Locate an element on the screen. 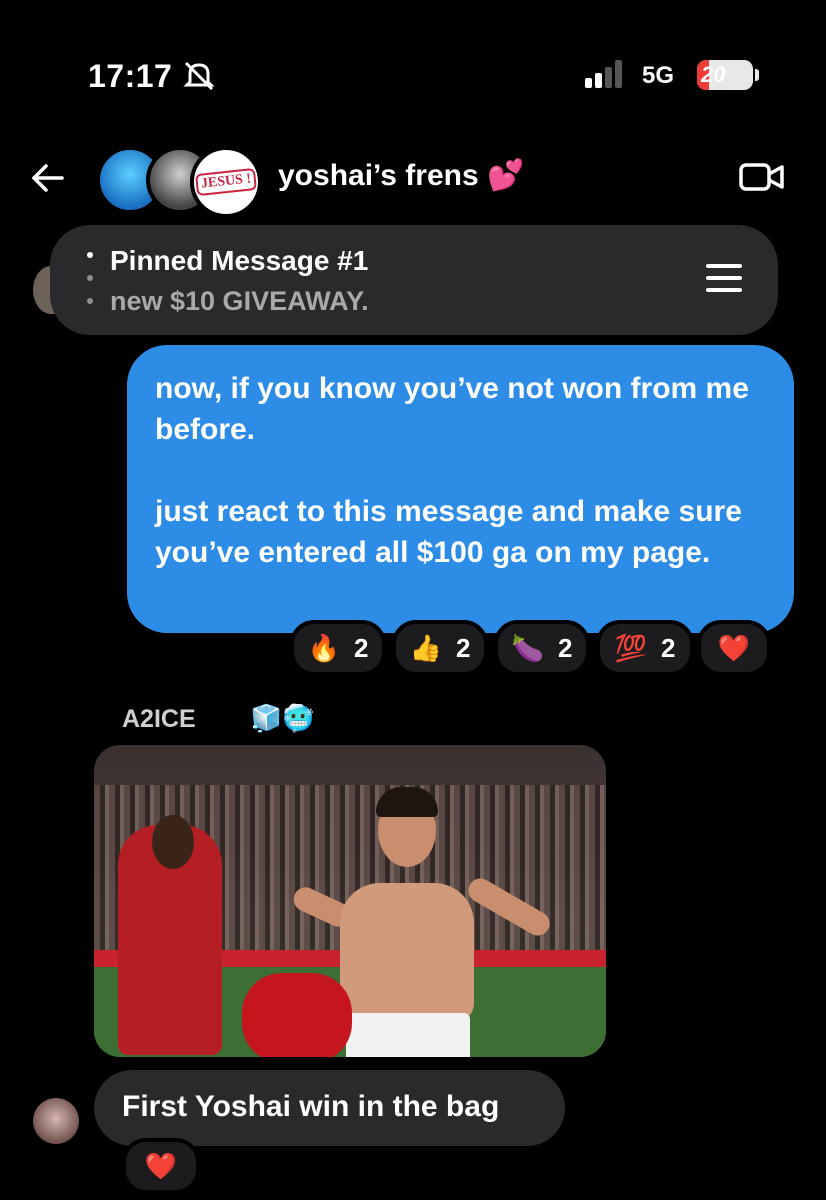 The width and height of the screenshot is (826, 1200). network-type: 5G is located at coordinates (658, 75).